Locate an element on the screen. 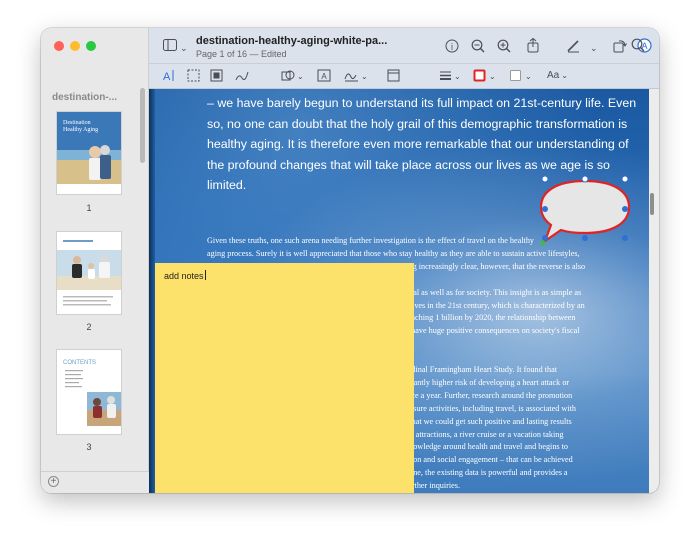 This screenshot has width=700, height=547. page-2-image is located at coordinates (89, 273).